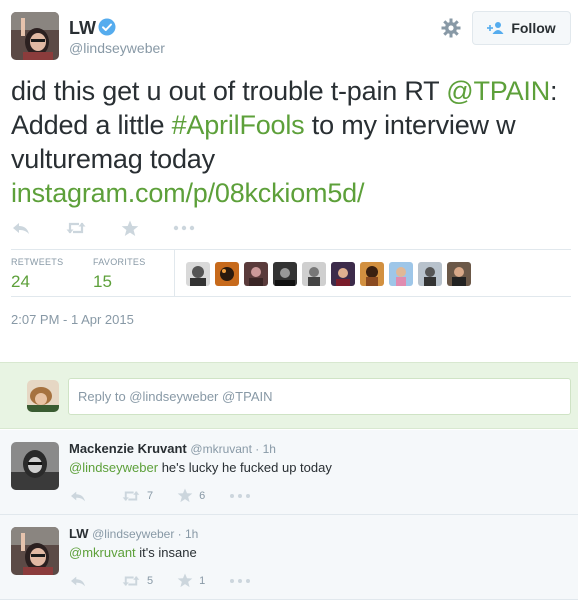 The image size is (578, 601). What do you see at coordinates (174, 273) in the screenshot?
I see `stats-separator` at bounding box center [174, 273].